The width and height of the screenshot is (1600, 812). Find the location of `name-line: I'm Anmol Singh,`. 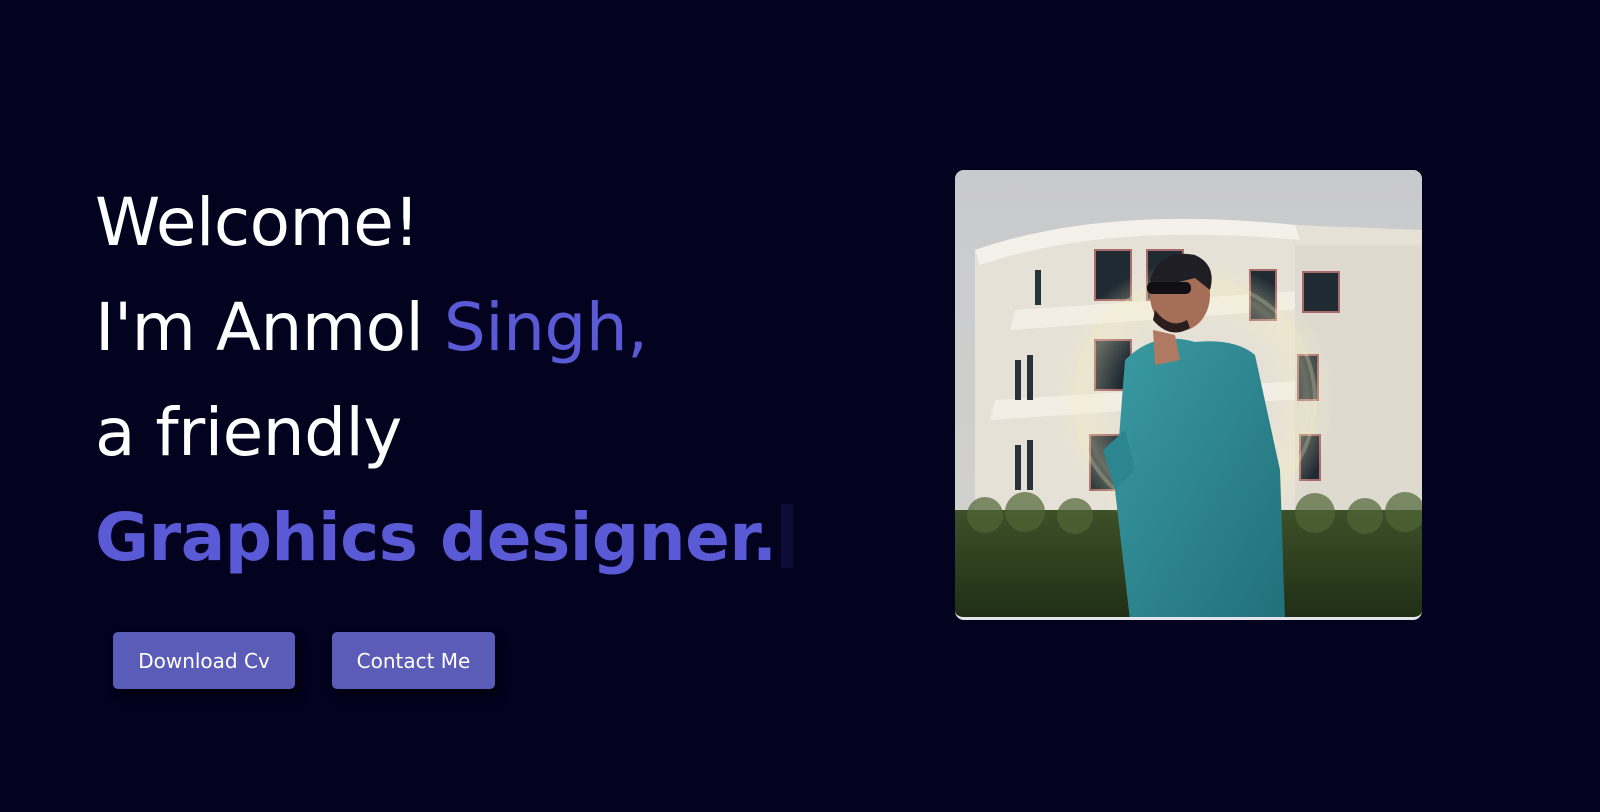

name-line: I'm Anmol Singh, is located at coordinates (475, 327).